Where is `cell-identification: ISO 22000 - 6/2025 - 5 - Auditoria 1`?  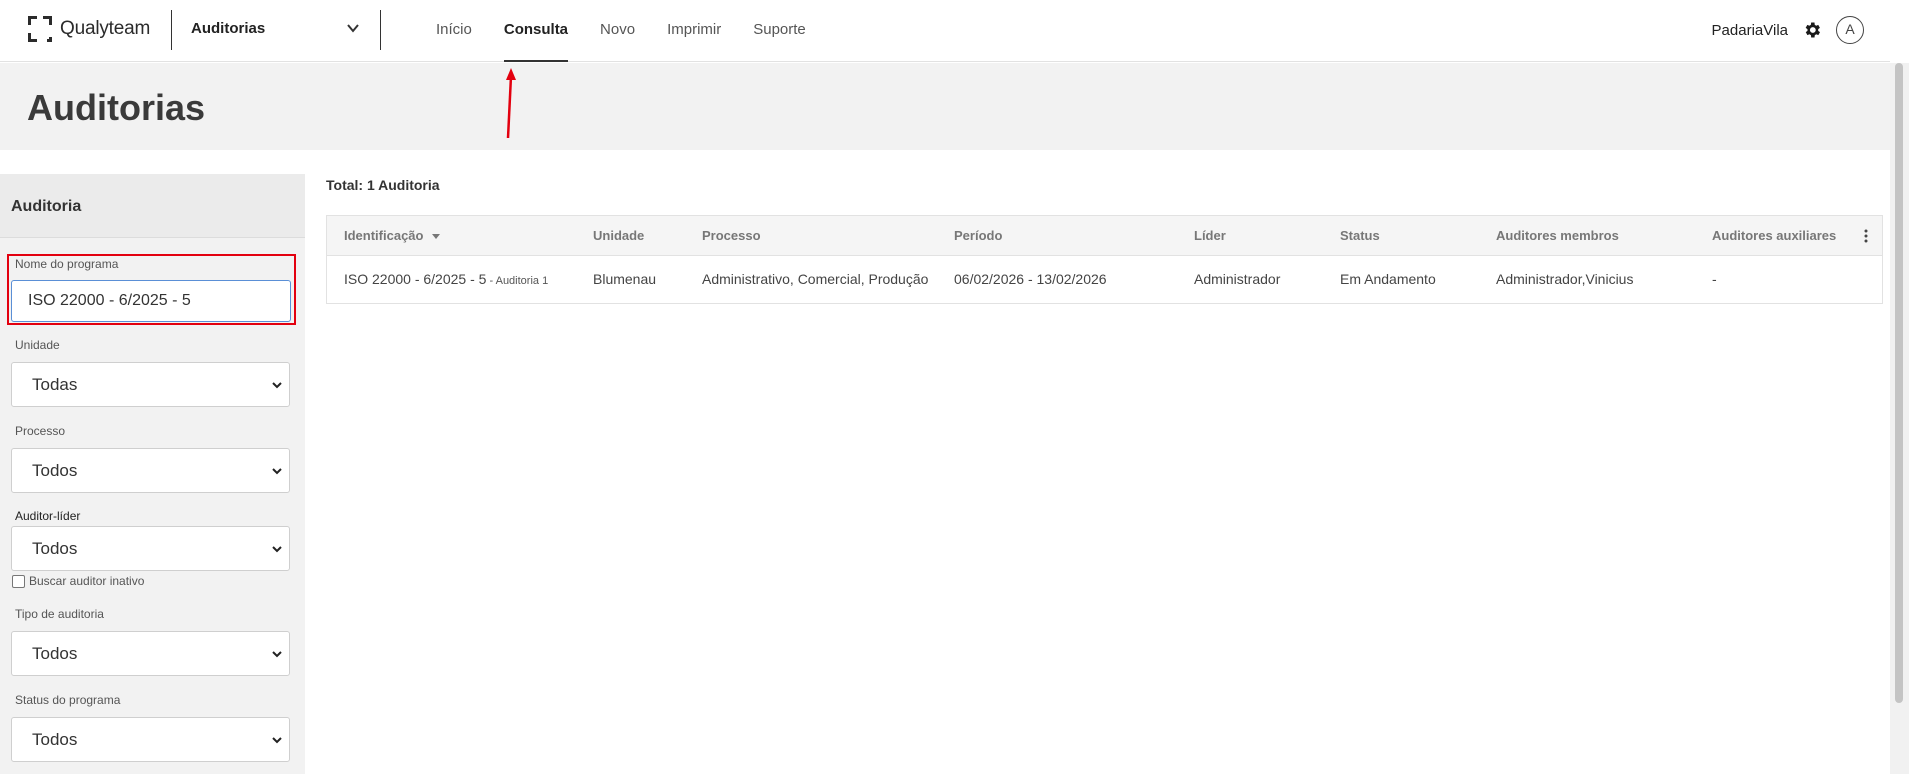
cell-identification: ISO 22000 - 6/2025 - 5 - Auditoria 1 is located at coordinates (446, 280).